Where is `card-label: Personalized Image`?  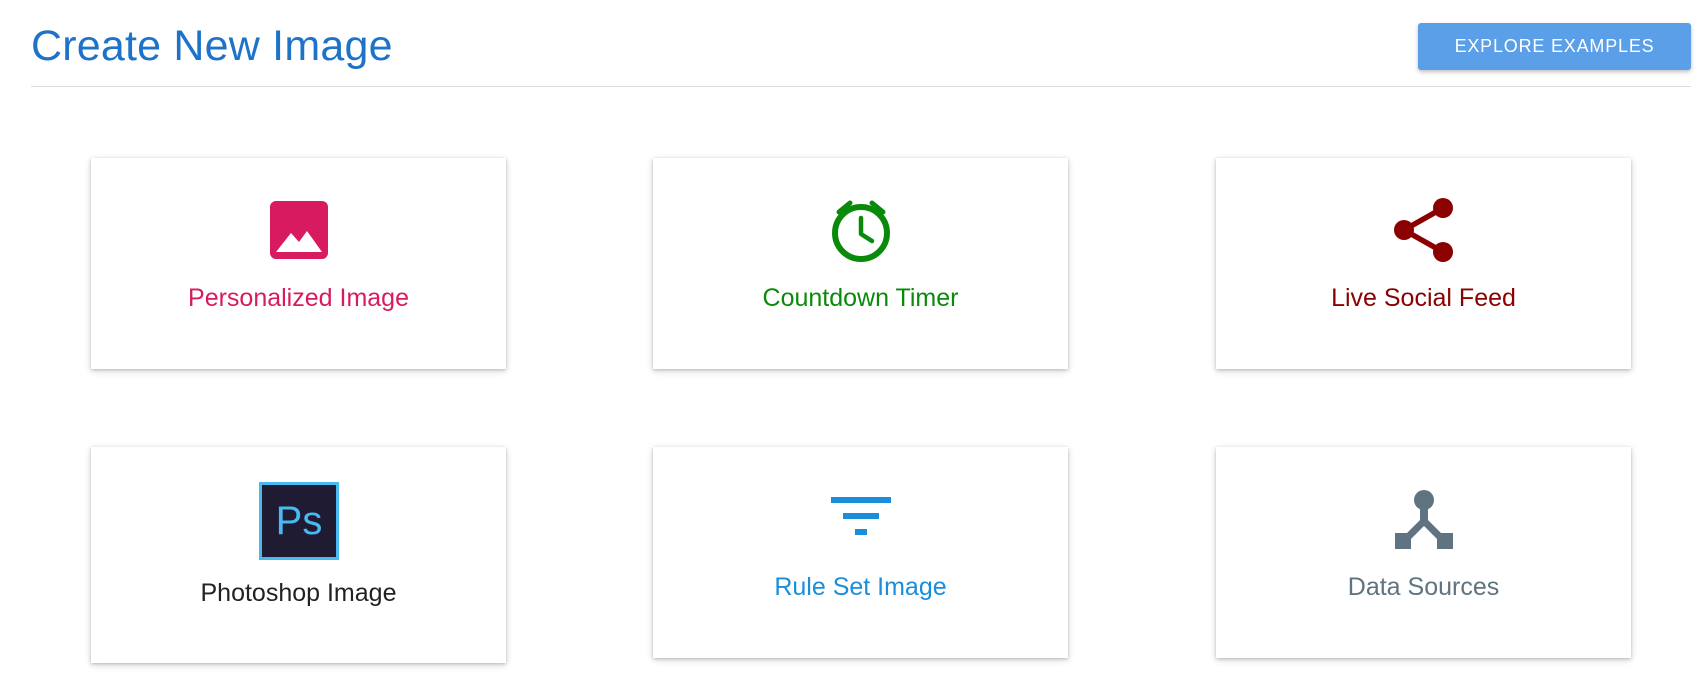
card-label: Personalized Image is located at coordinates (298, 298).